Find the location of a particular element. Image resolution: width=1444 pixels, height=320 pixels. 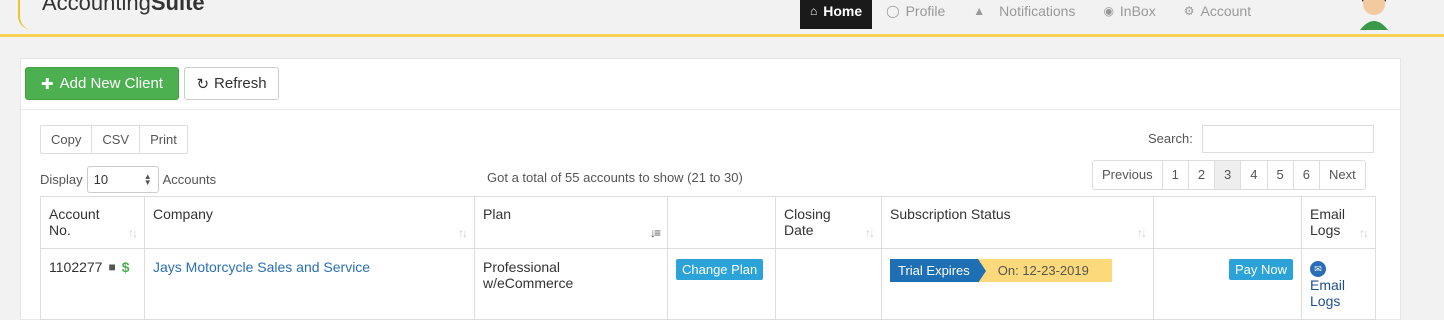

page-size-select: 10 ▲ ▼ is located at coordinates (122, 179).